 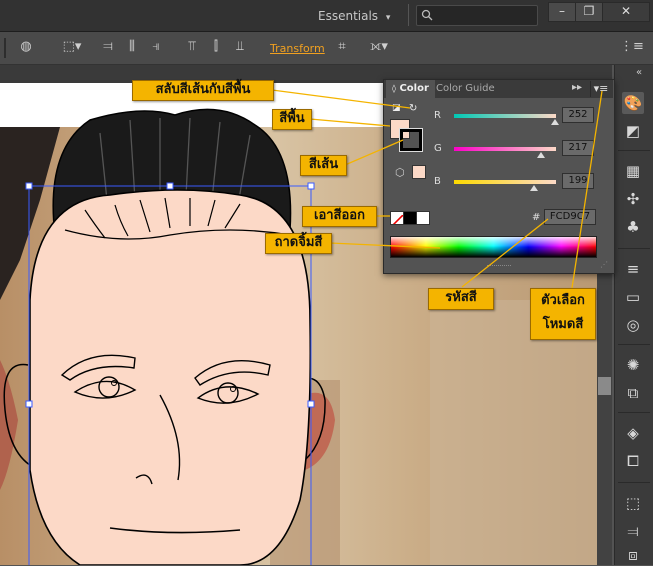 I want to click on callout-fill: สีพื้น, so click(x=292, y=119).